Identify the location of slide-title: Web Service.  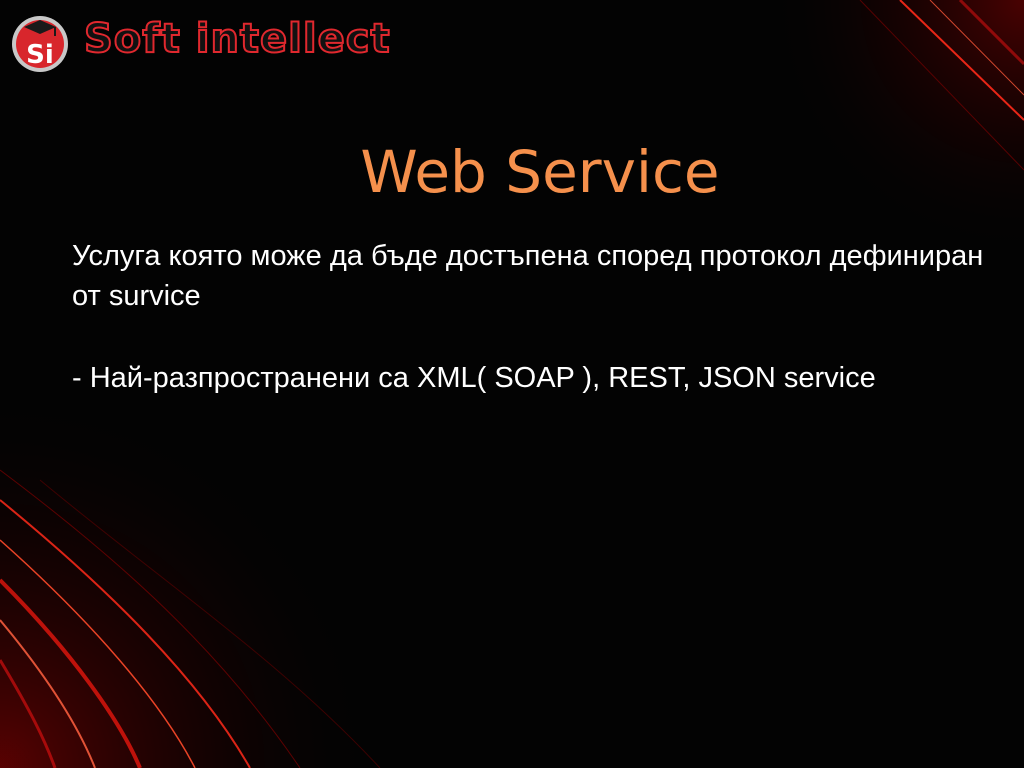
(540, 172).